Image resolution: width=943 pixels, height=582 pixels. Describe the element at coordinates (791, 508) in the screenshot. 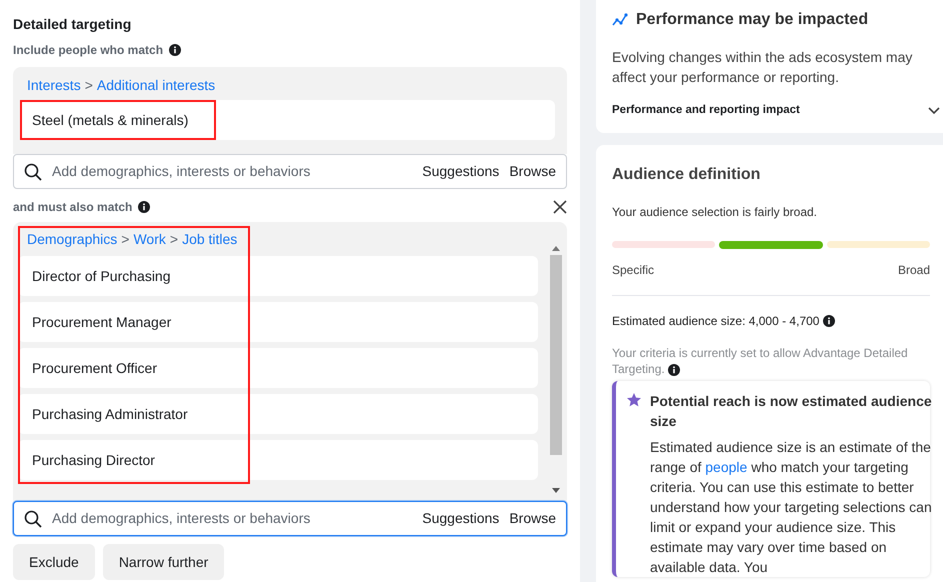

I see `notice-body: Estimated audience size is an estimate of the range of people who match your targeting criteria. You can use this estimate to better understand how your targeting selections can limit or expand your audience size. This estimate may vary over time based on available data. You` at that location.